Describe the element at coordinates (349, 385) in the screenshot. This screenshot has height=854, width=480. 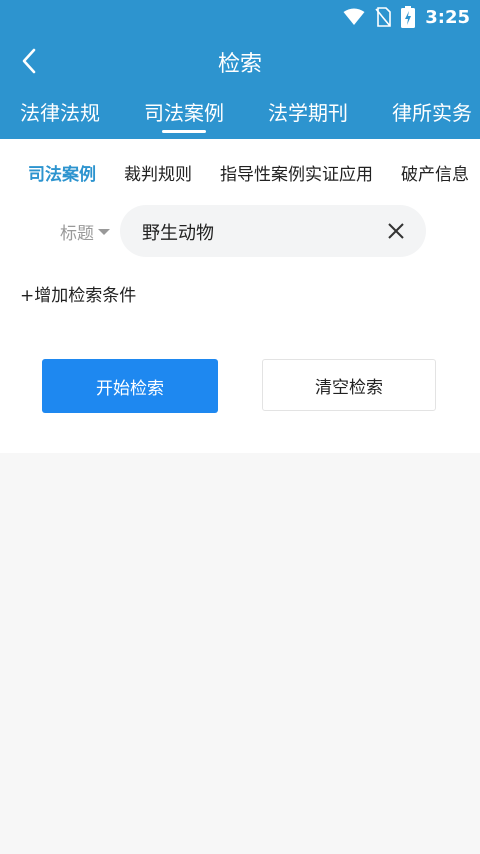
I see `clear-search-button: 清空检索` at that location.